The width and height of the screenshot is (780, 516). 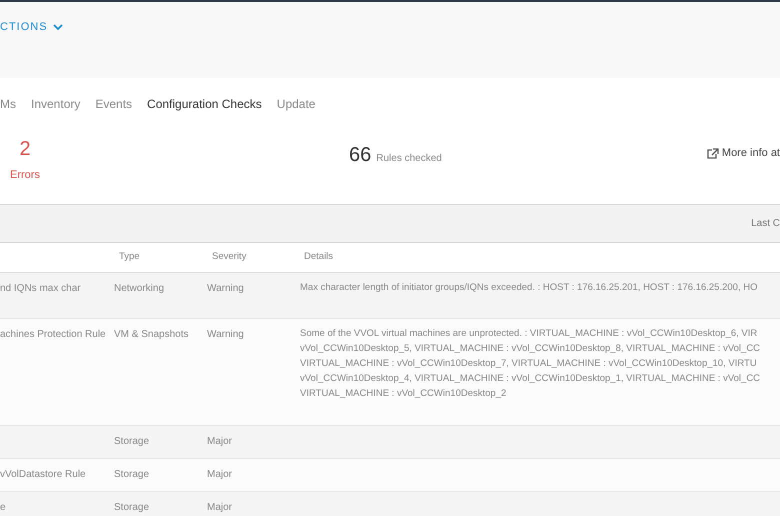 What do you see at coordinates (53, 334) in the screenshot?
I see `rule-name: achines Protection Rule` at bounding box center [53, 334].